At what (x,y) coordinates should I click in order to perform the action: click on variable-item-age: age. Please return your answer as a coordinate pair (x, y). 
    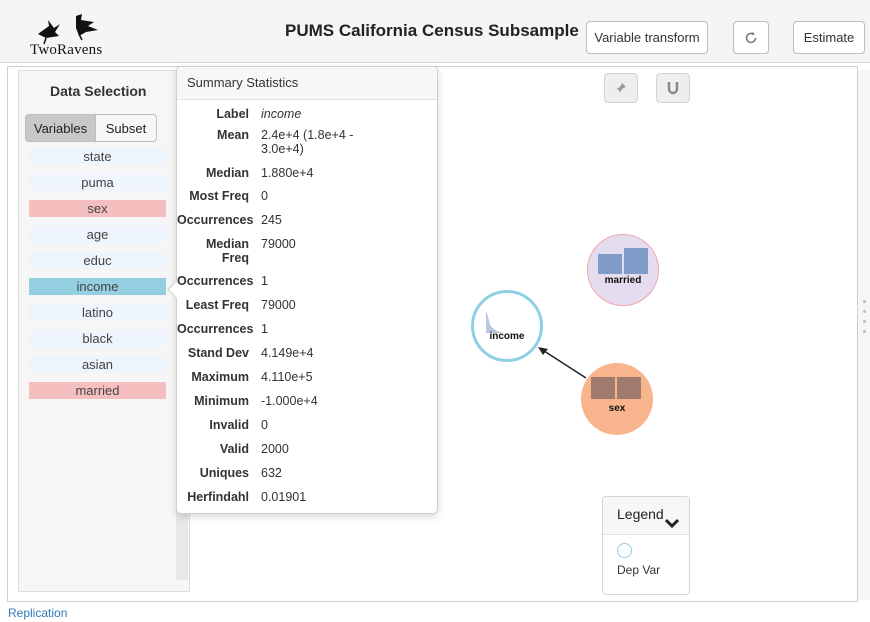
    Looking at the image, I should click on (97, 234).